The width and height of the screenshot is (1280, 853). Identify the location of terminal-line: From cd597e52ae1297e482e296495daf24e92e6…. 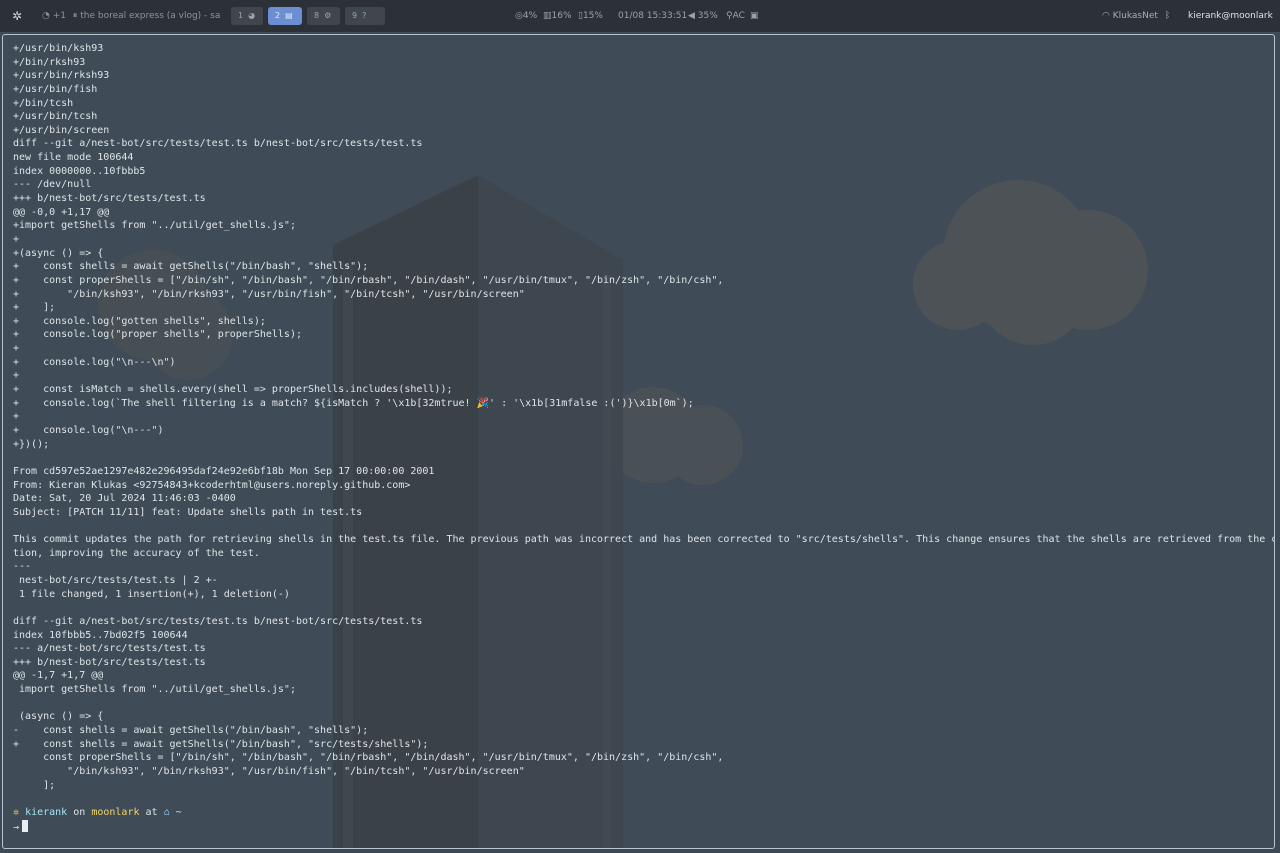
(224, 471).